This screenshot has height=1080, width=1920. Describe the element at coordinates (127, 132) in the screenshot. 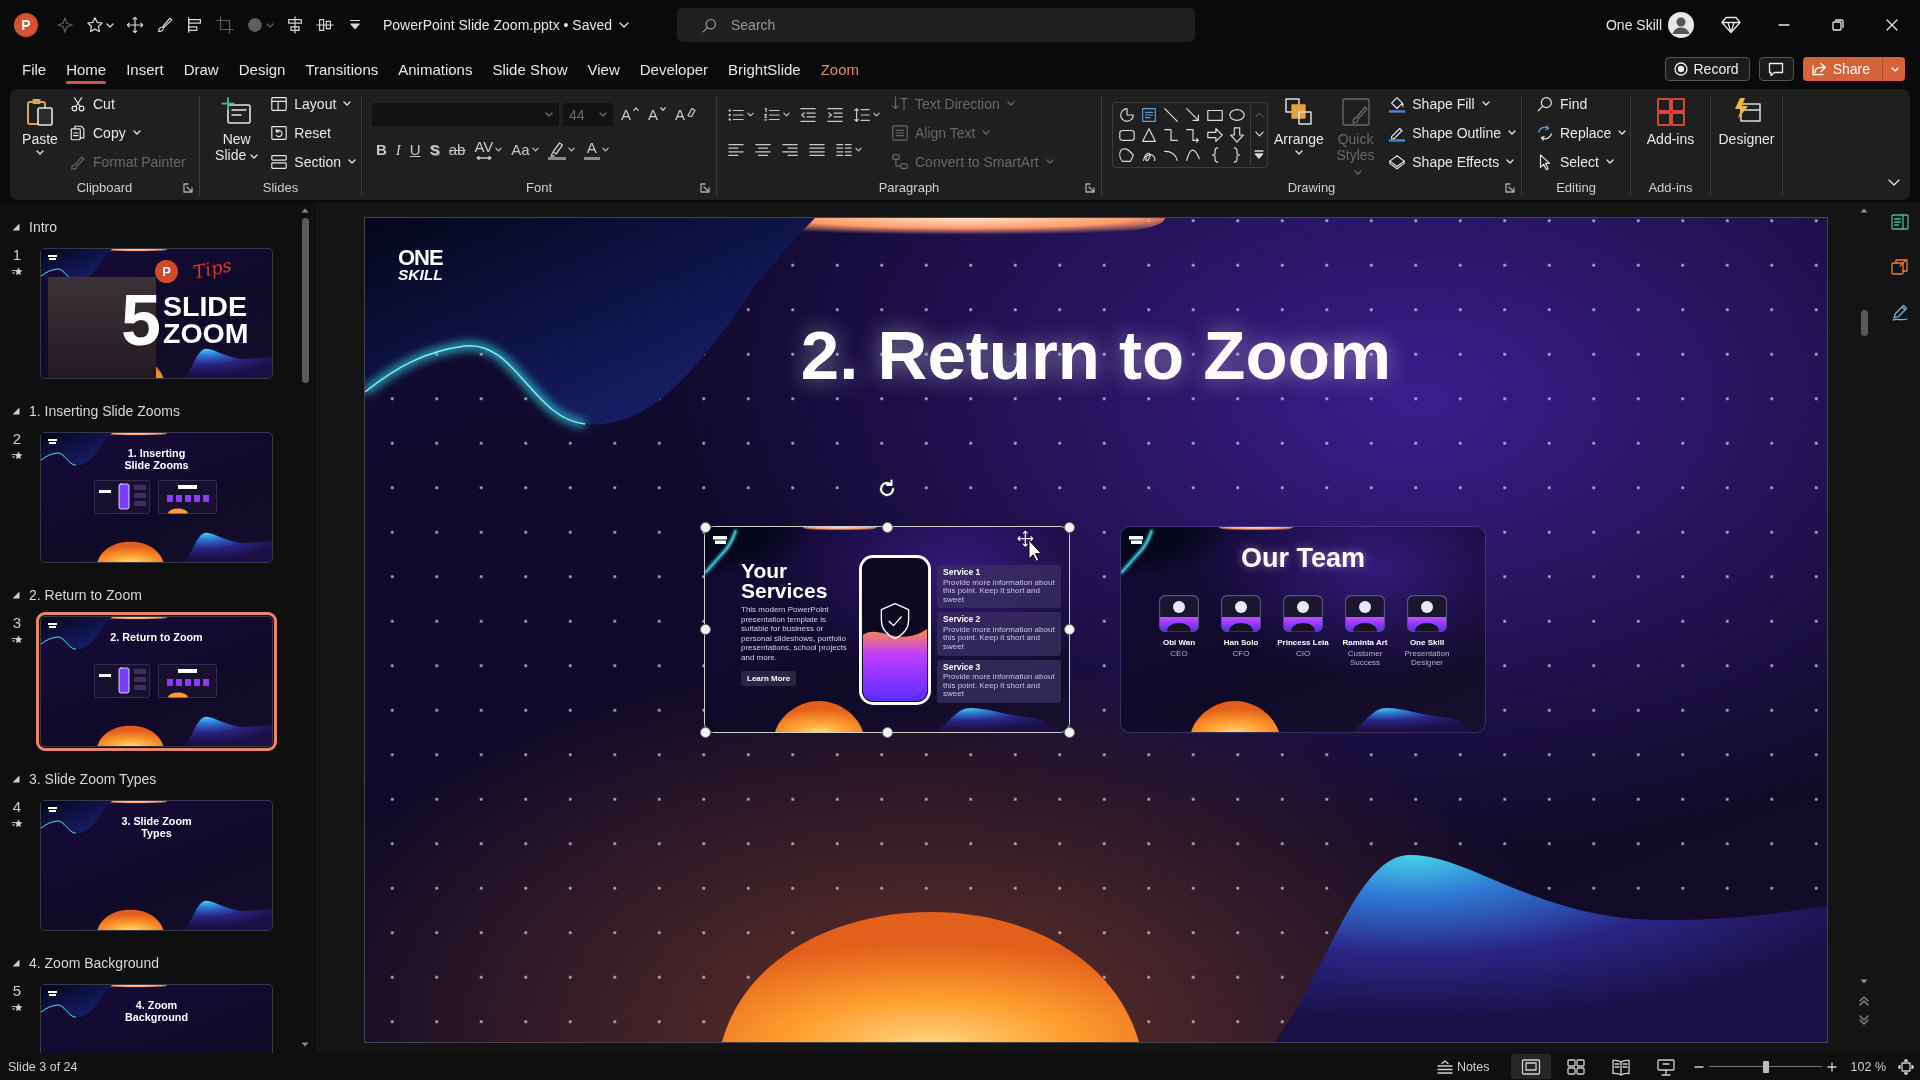

I see `copy-button: Copy` at that location.